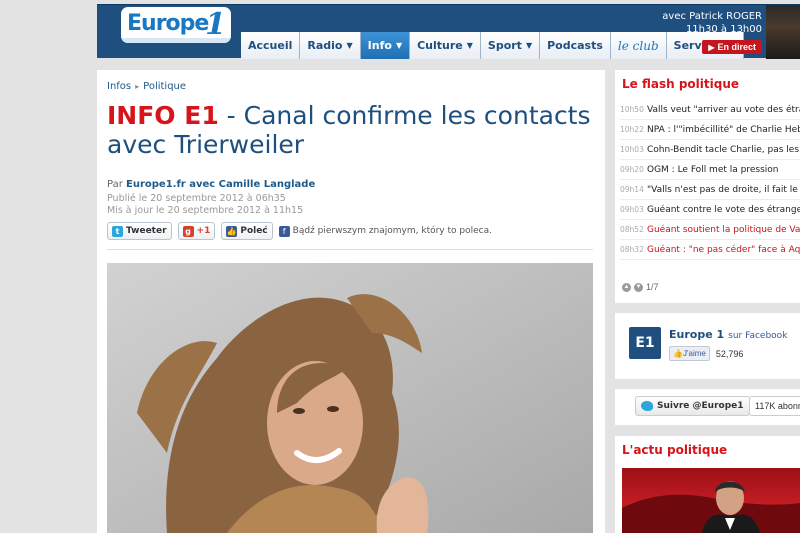 This screenshot has height=533, width=800. What do you see at coordinates (350, 249) in the screenshot?
I see `divider` at bounding box center [350, 249].